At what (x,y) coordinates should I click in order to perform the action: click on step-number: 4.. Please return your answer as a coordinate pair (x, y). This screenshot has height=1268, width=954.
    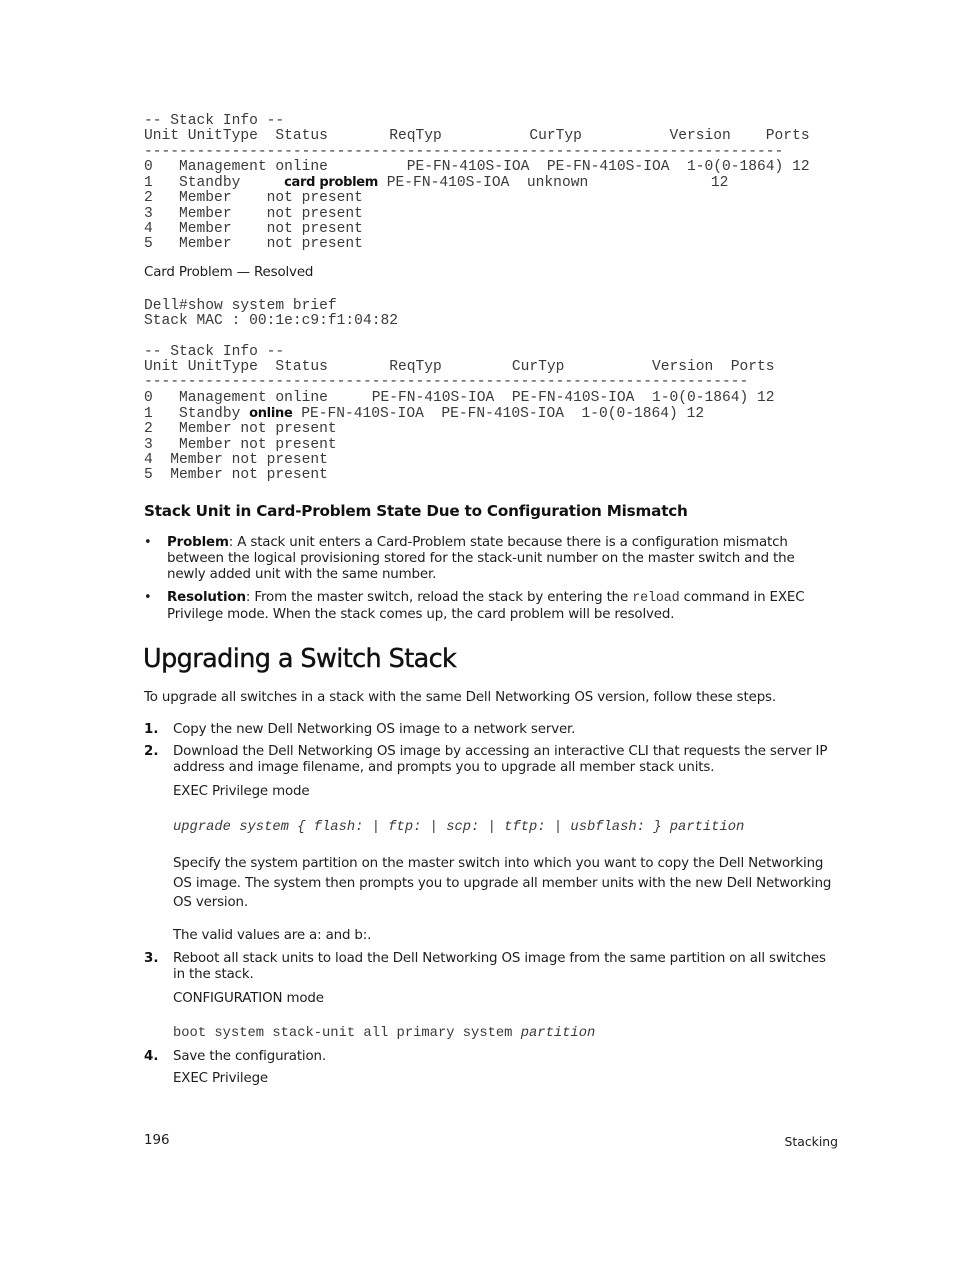
    Looking at the image, I should click on (151, 1056).